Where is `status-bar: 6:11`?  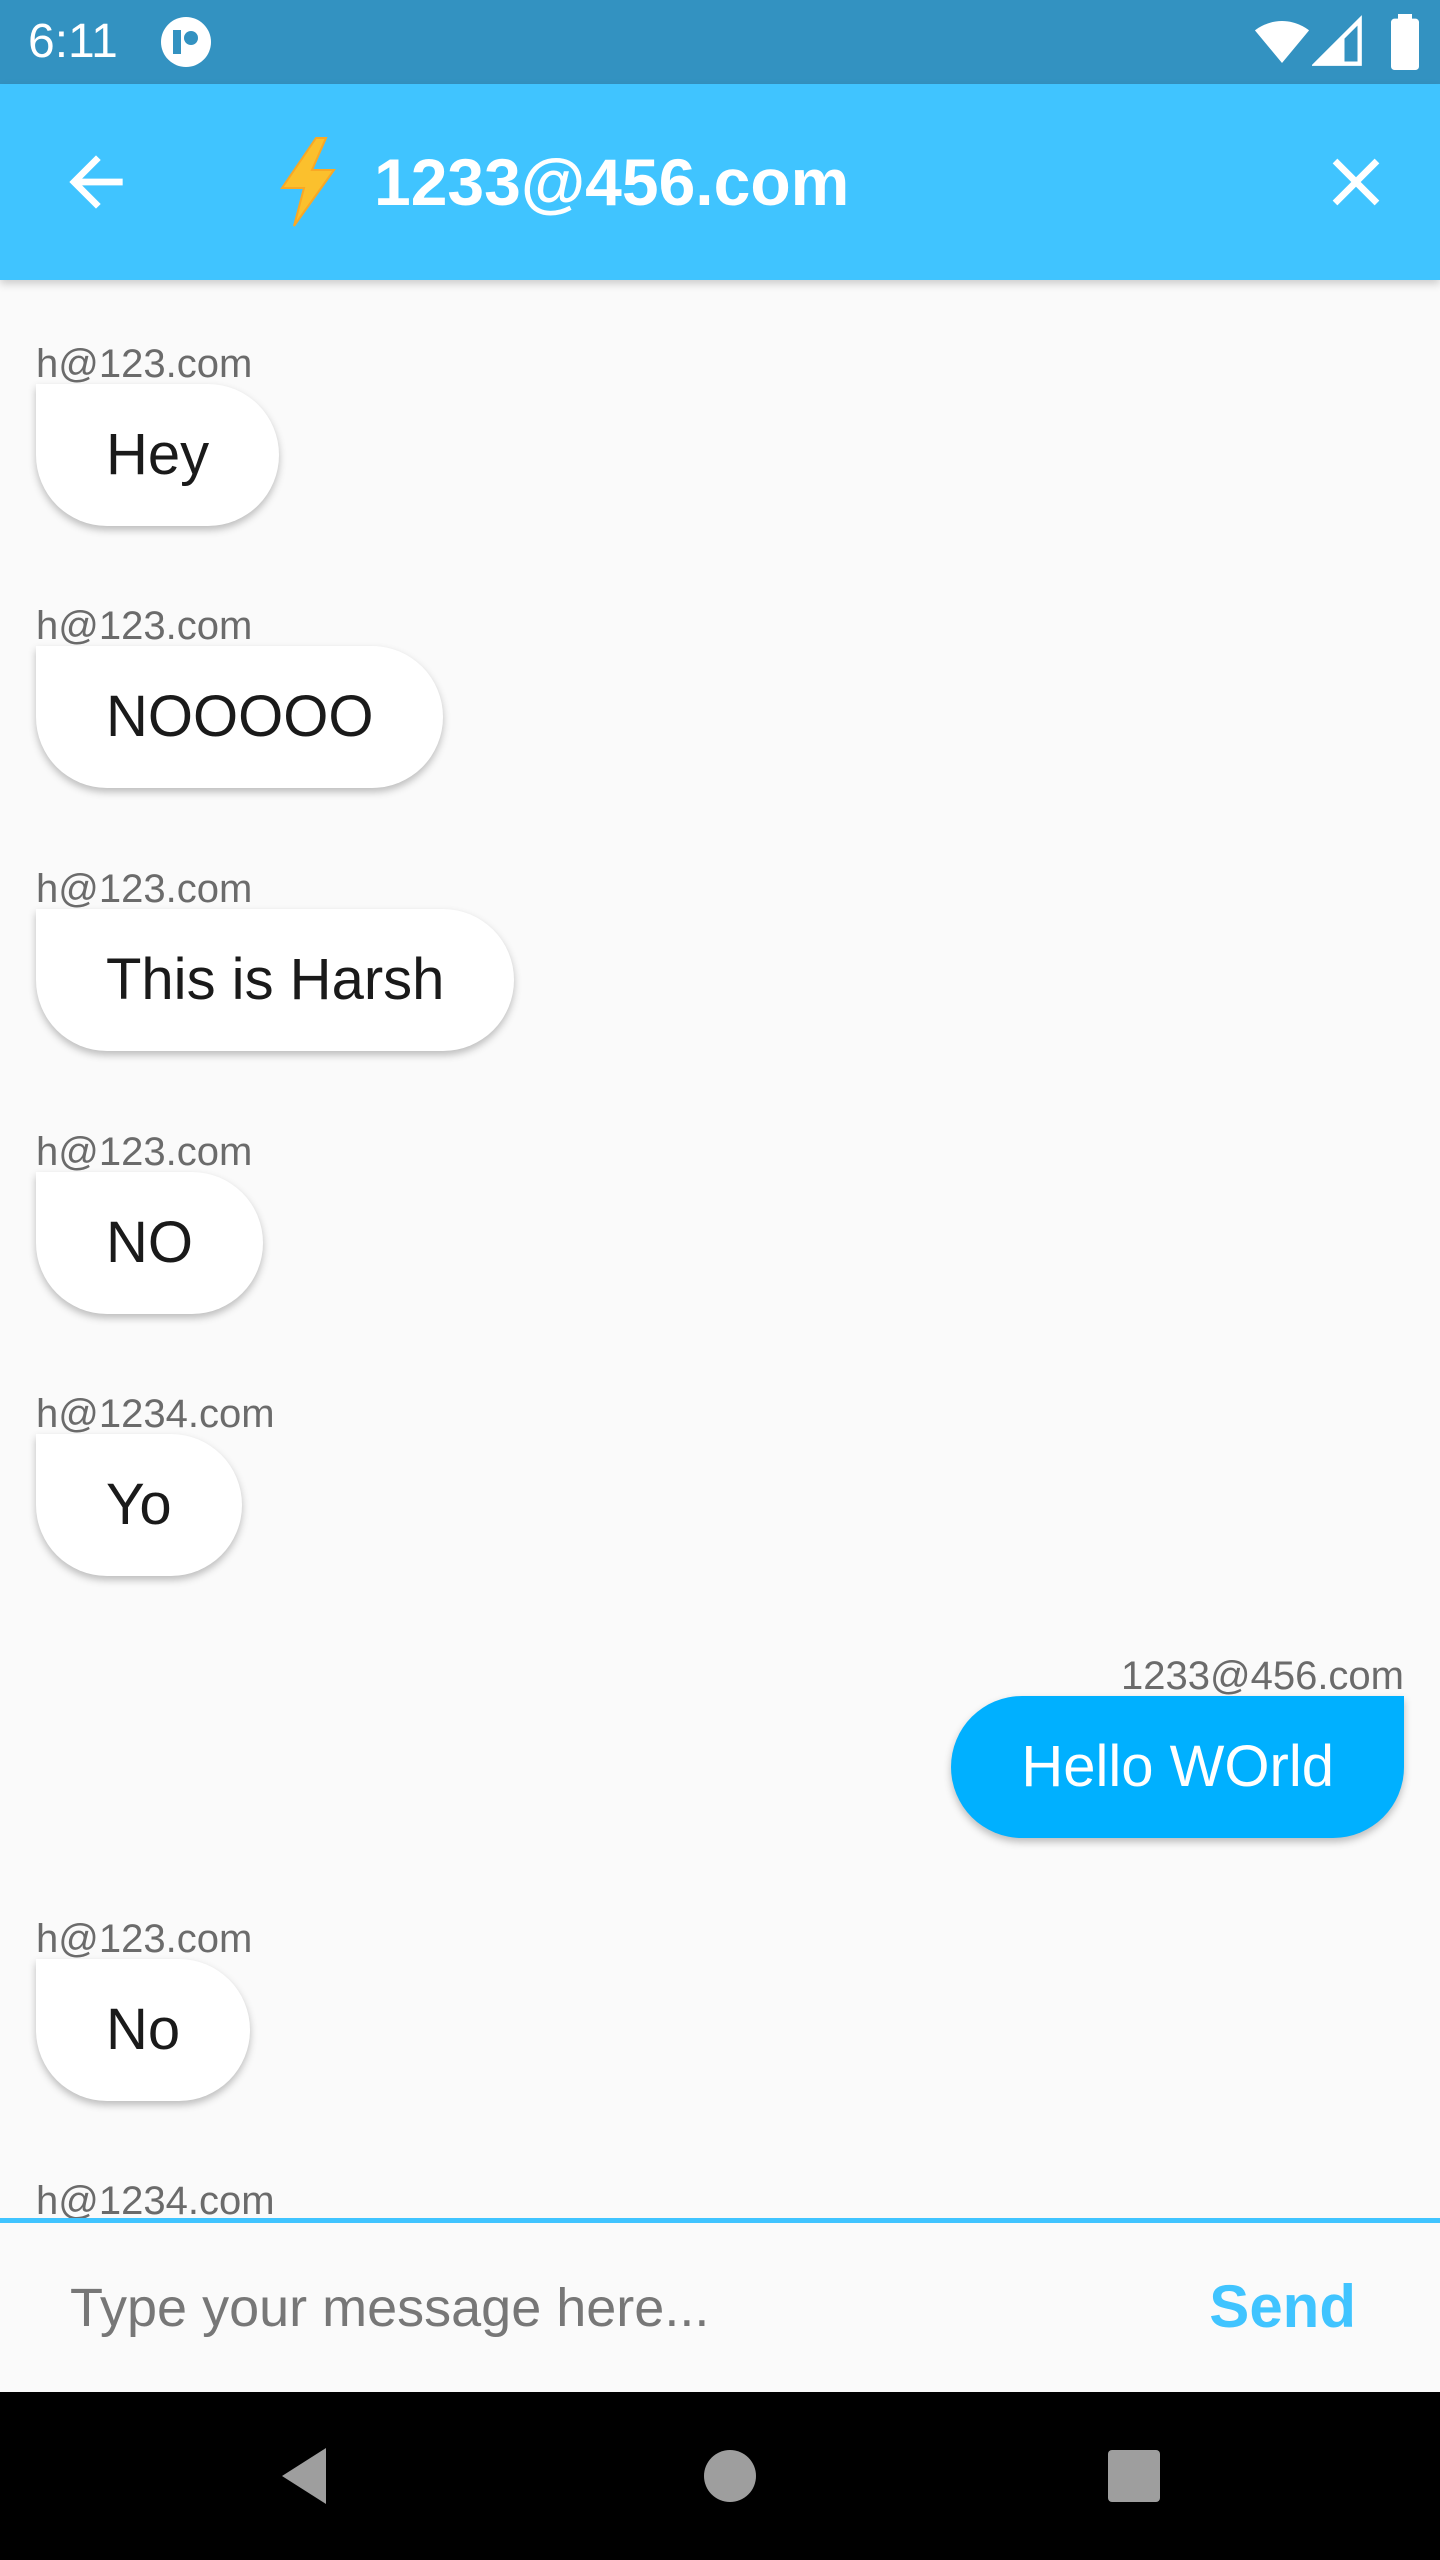 status-bar: 6:11 is located at coordinates (720, 42).